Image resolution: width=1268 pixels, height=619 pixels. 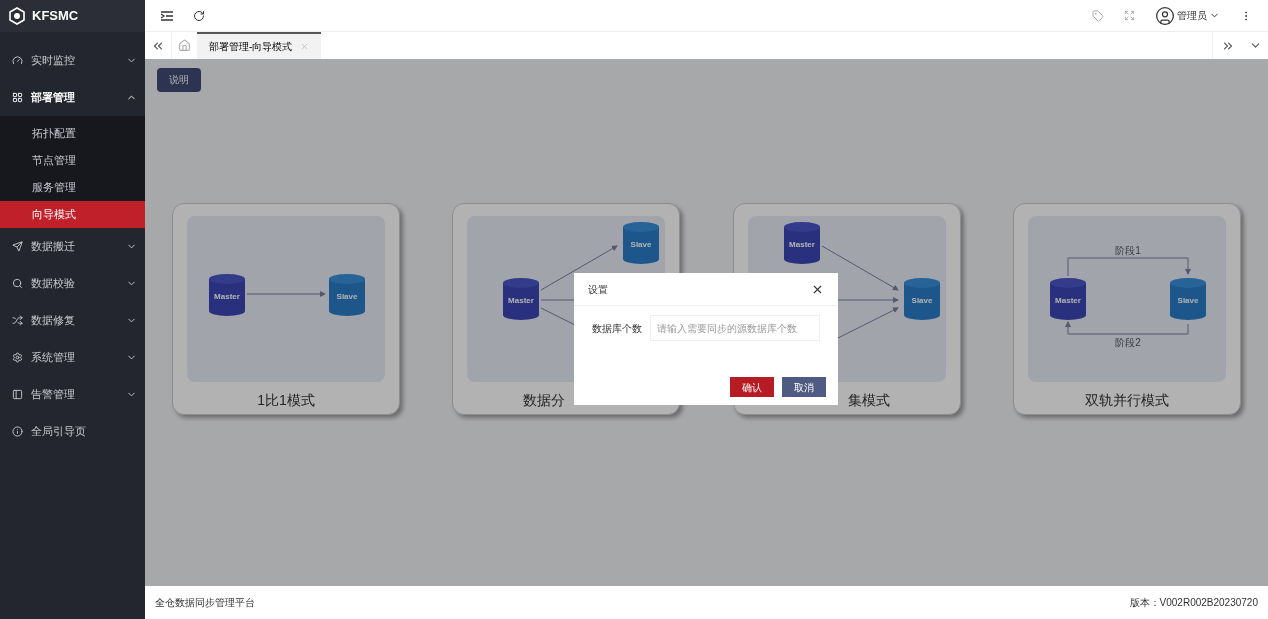 I want to click on confirm-button: 确认, so click(x=752, y=387).